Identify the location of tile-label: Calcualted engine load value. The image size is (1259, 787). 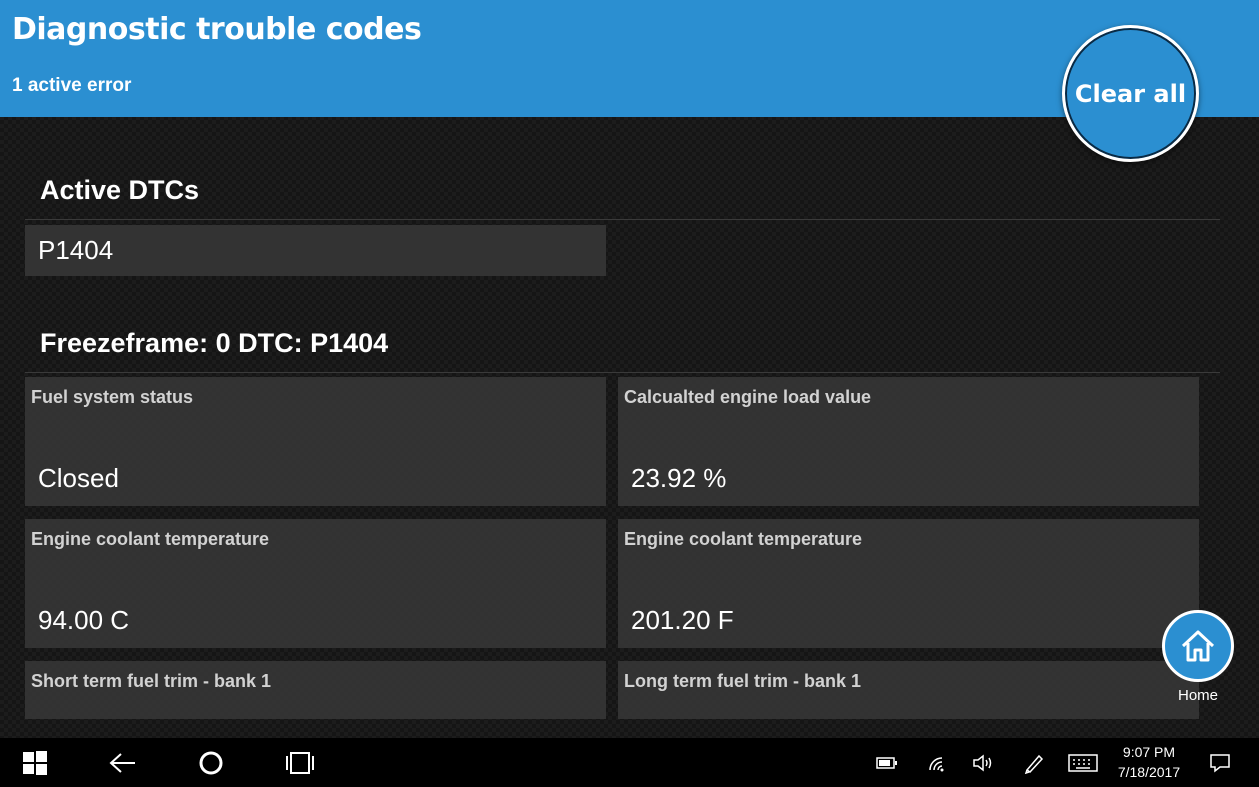
(748, 397).